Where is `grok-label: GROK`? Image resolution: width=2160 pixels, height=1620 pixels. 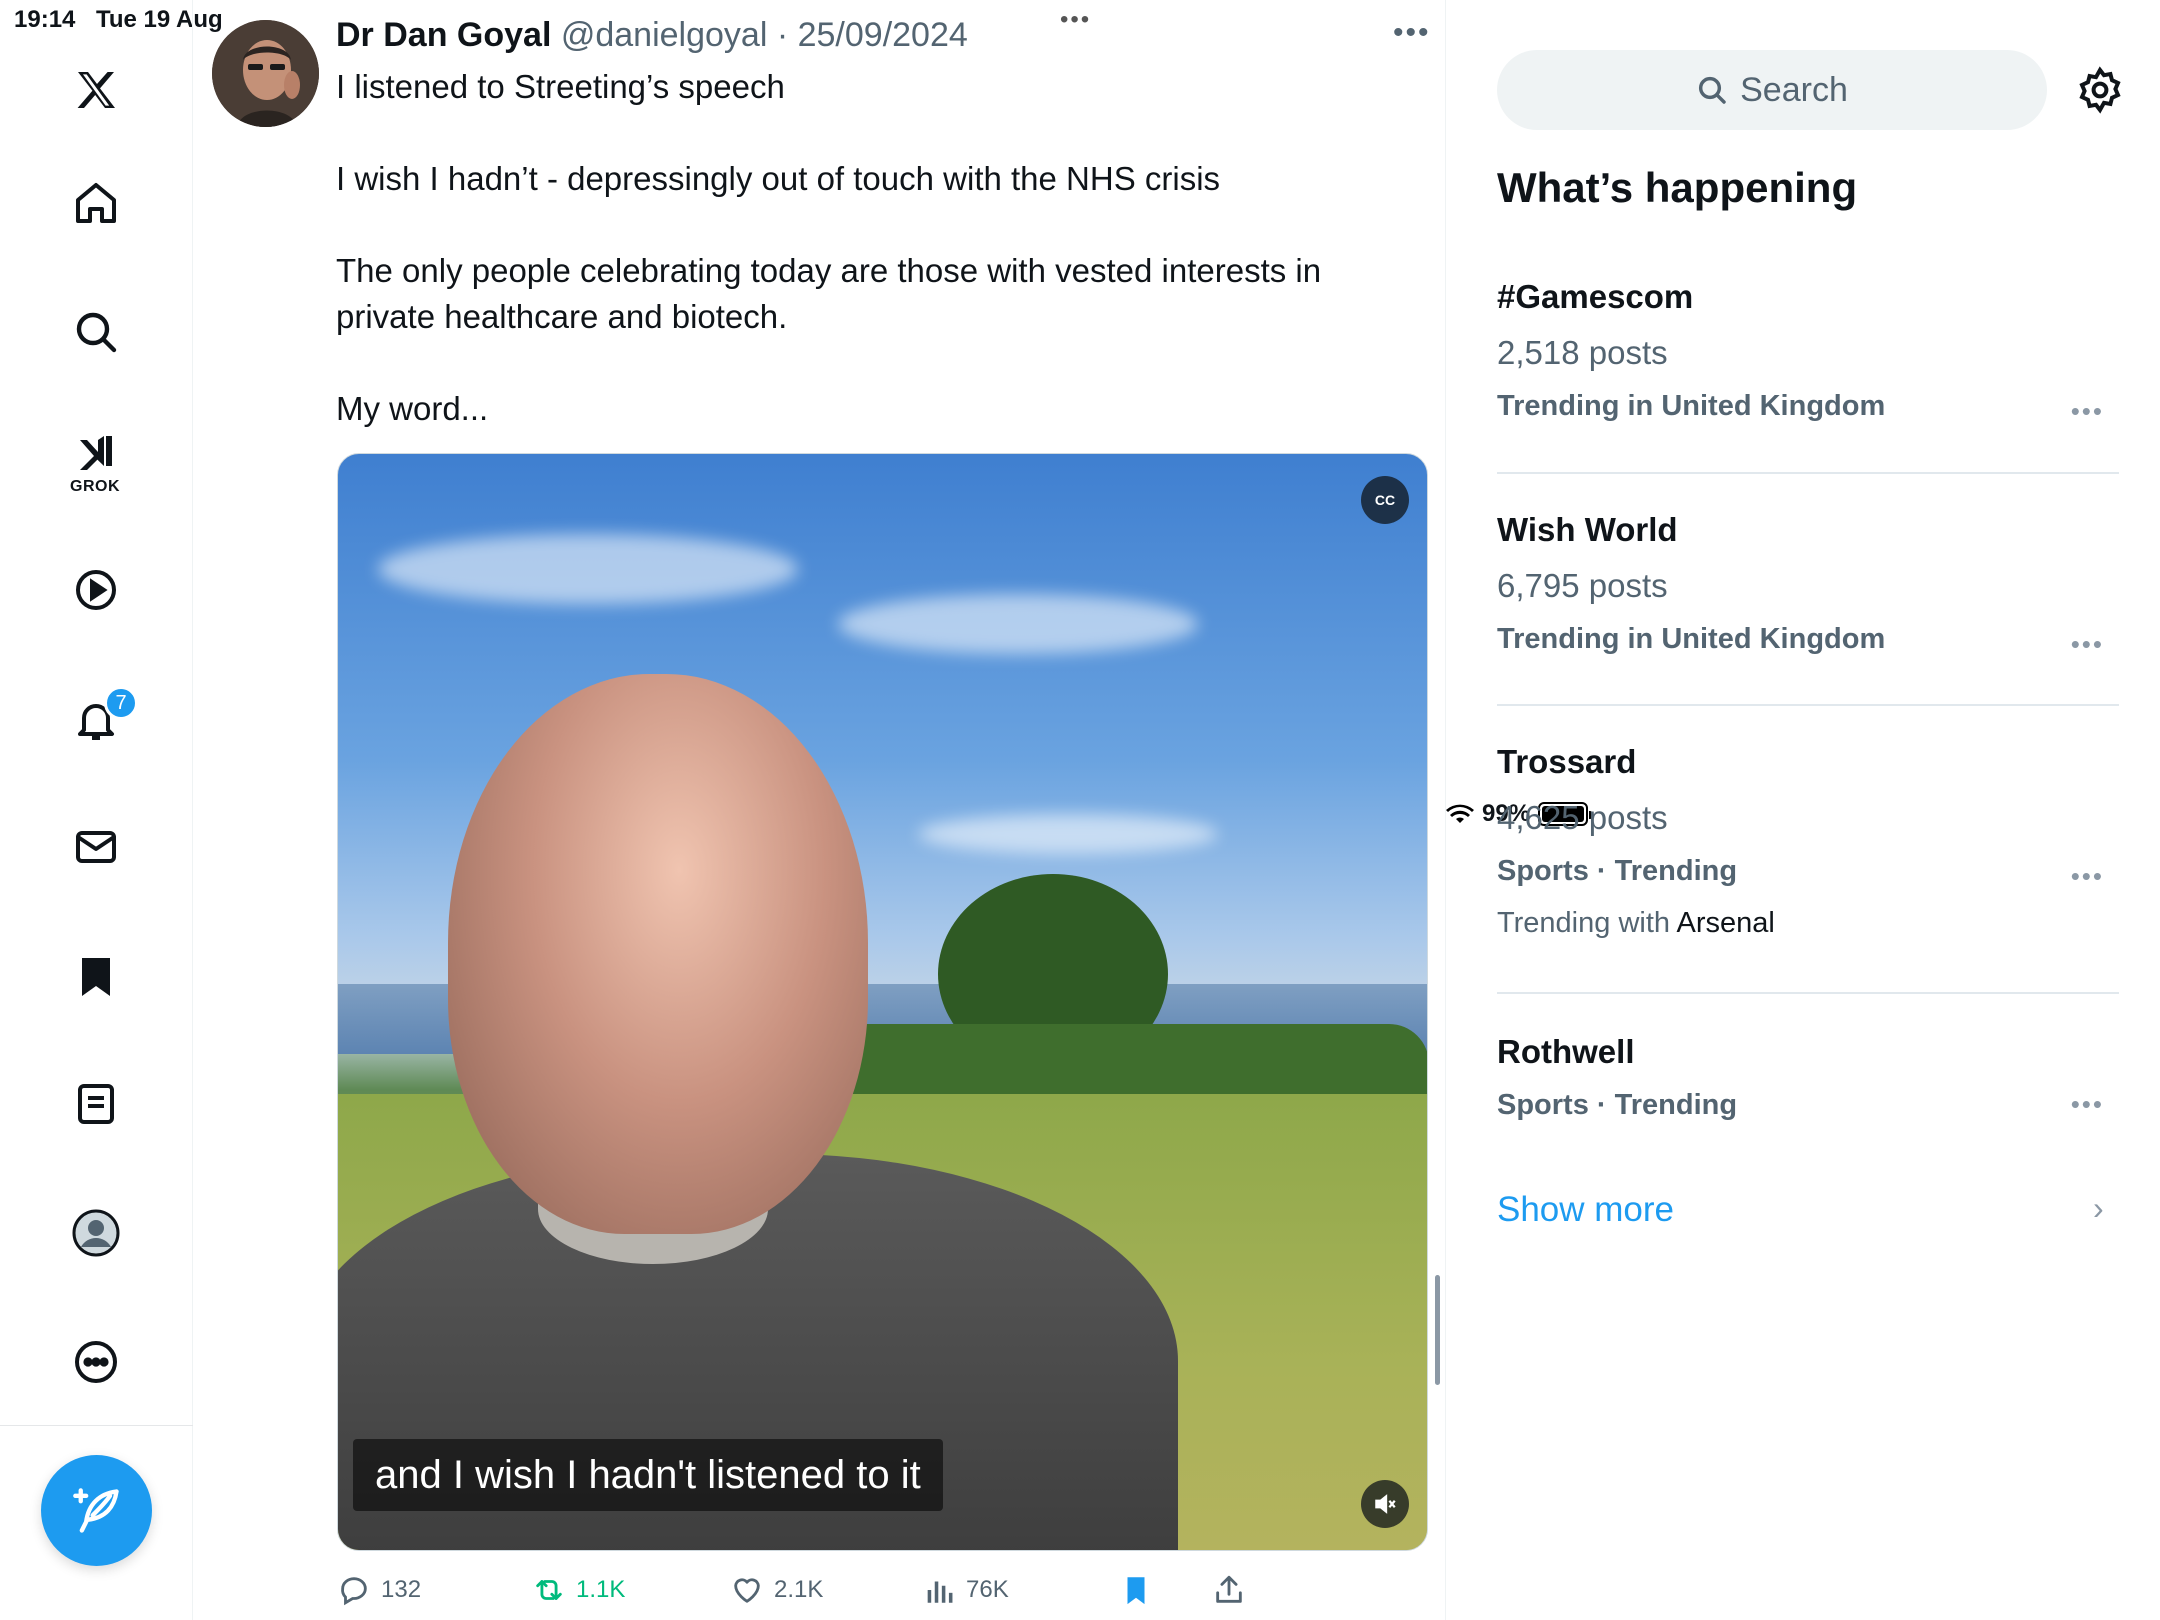 grok-label: GROK is located at coordinates (95, 486).